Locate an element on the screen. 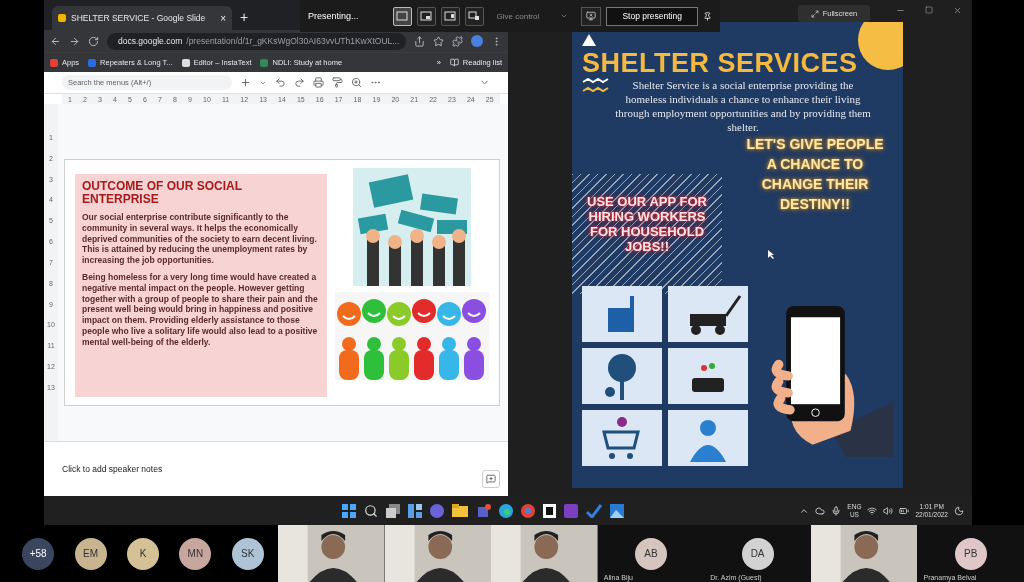 This screenshot has height=582, width=1024. share-icon is located at coordinates (419, 41).